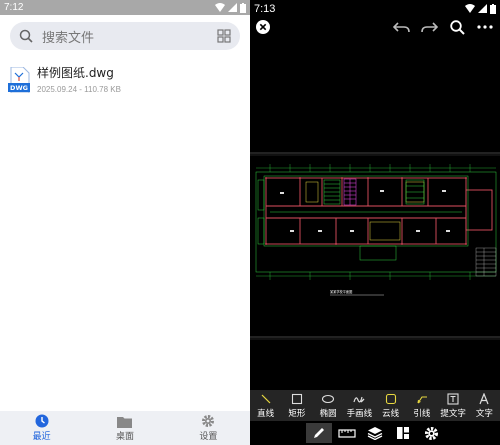 This screenshot has height=445, width=500. Describe the element at coordinates (359, 413) in the screenshot. I see `tool-freehand-label: 手画线` at that location.